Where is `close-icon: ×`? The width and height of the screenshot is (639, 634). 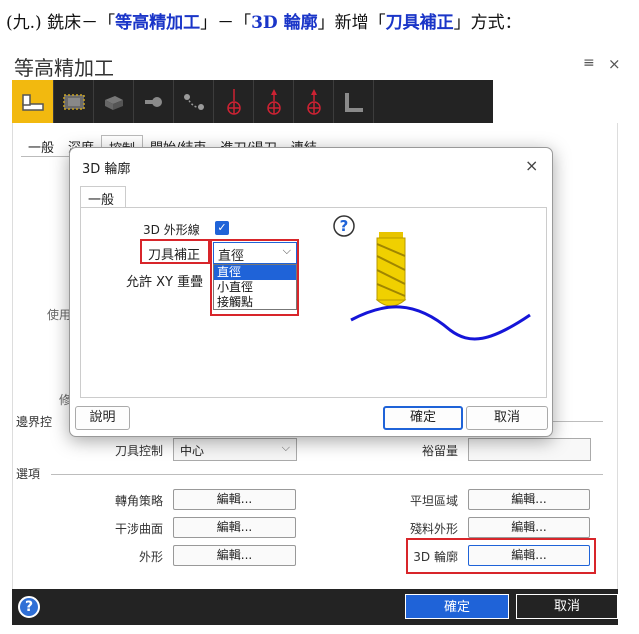 close-icon: × is located at coordinates (614, 64).